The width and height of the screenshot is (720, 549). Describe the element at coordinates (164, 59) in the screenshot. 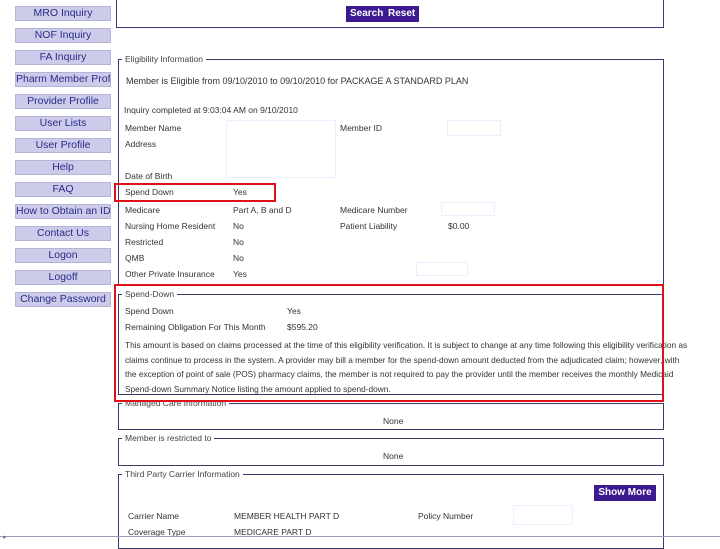

I see `eligibility-legend: Eligibility Information` at that location.